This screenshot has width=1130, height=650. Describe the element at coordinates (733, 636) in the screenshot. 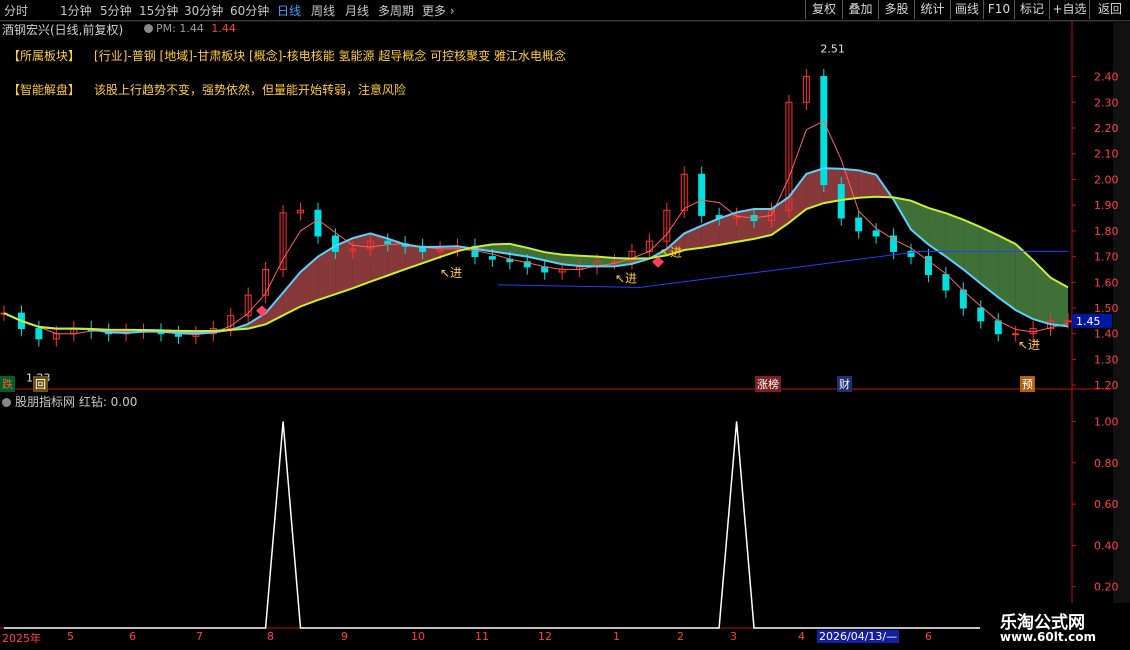

I see `time-label: 3` at that location.